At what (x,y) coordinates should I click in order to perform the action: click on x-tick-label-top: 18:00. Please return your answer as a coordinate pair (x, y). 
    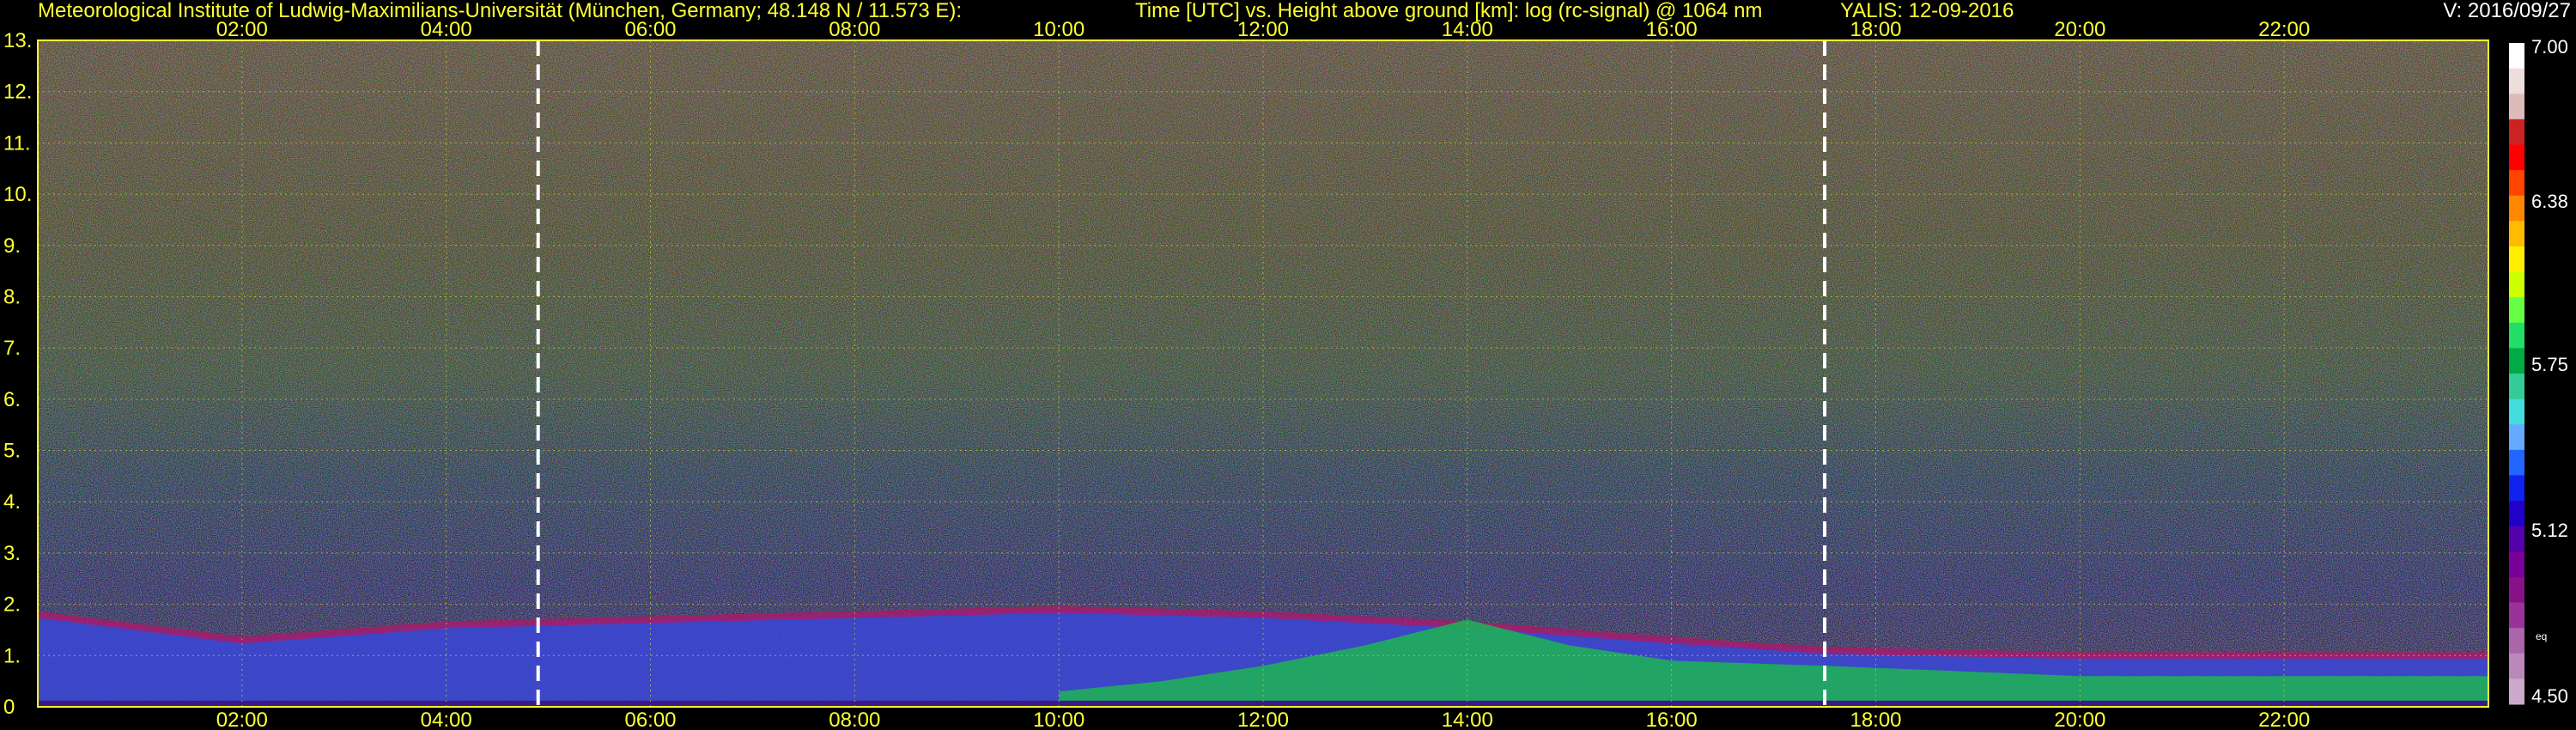
    Looking at the image, I should click on (1875, 29).